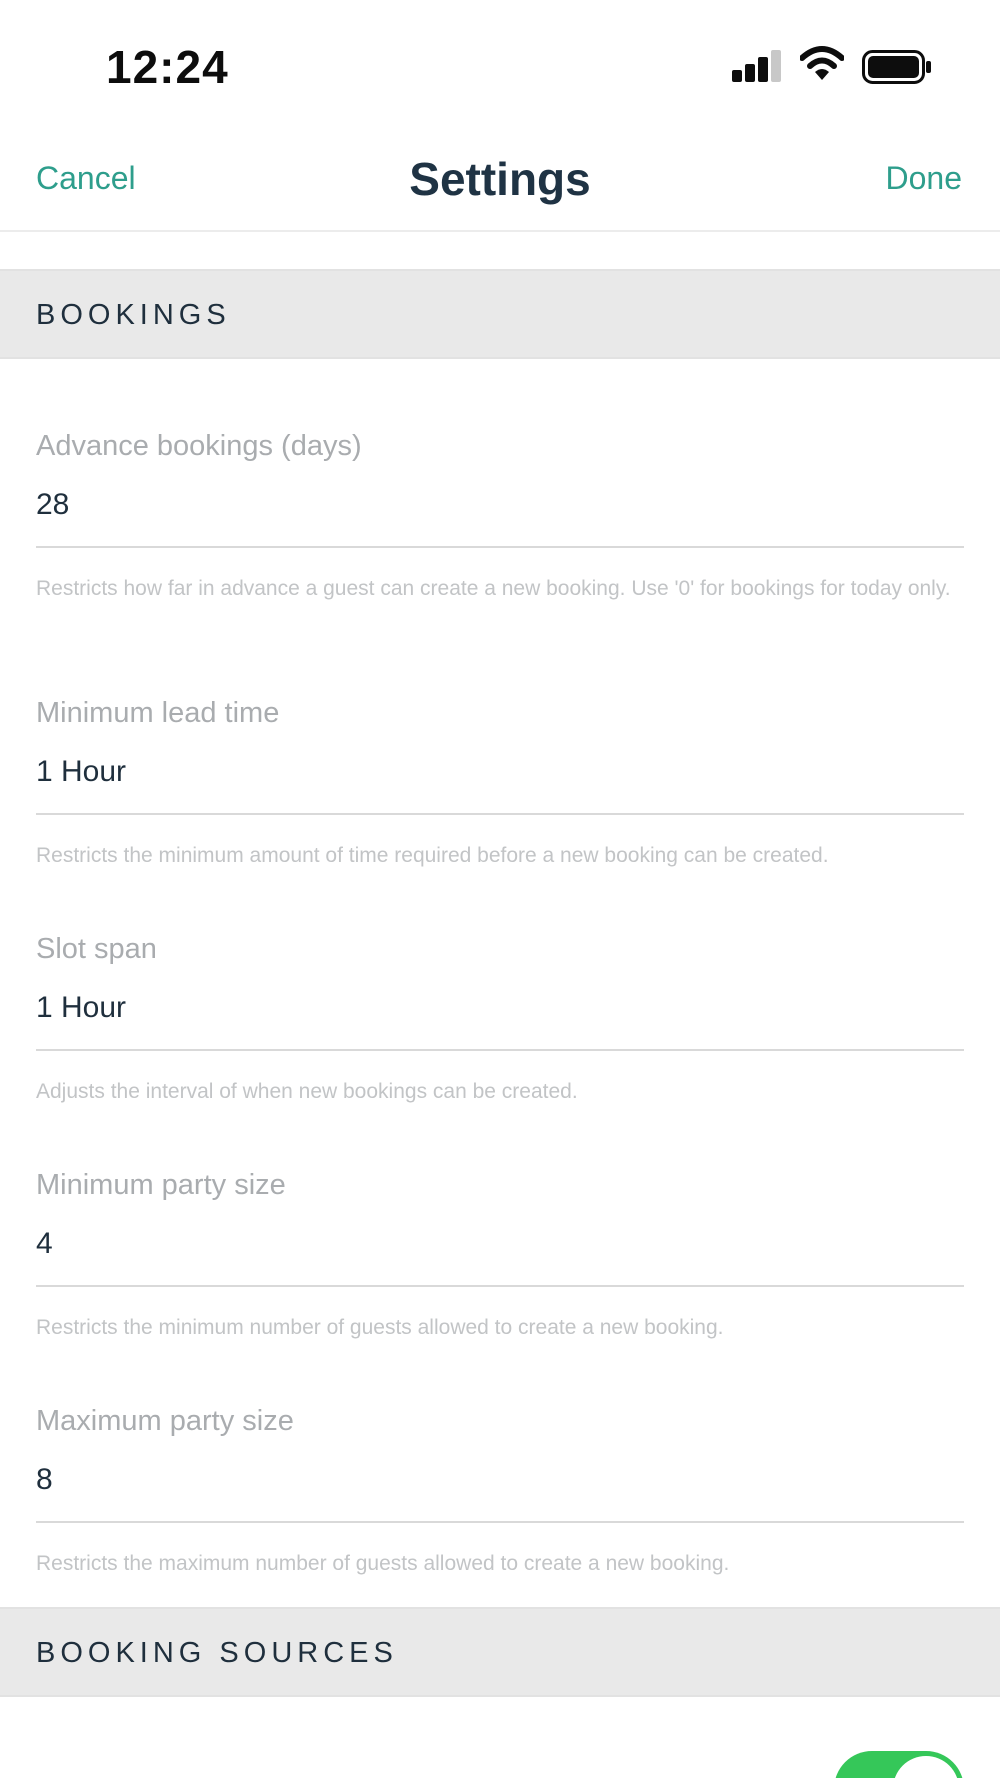 Image resolution: width=1000 pixels, height=1778 pixels. Describe the element at coordinates (165, 1421) in the screenshot. I see `field-label: Maximum party size` at that location.